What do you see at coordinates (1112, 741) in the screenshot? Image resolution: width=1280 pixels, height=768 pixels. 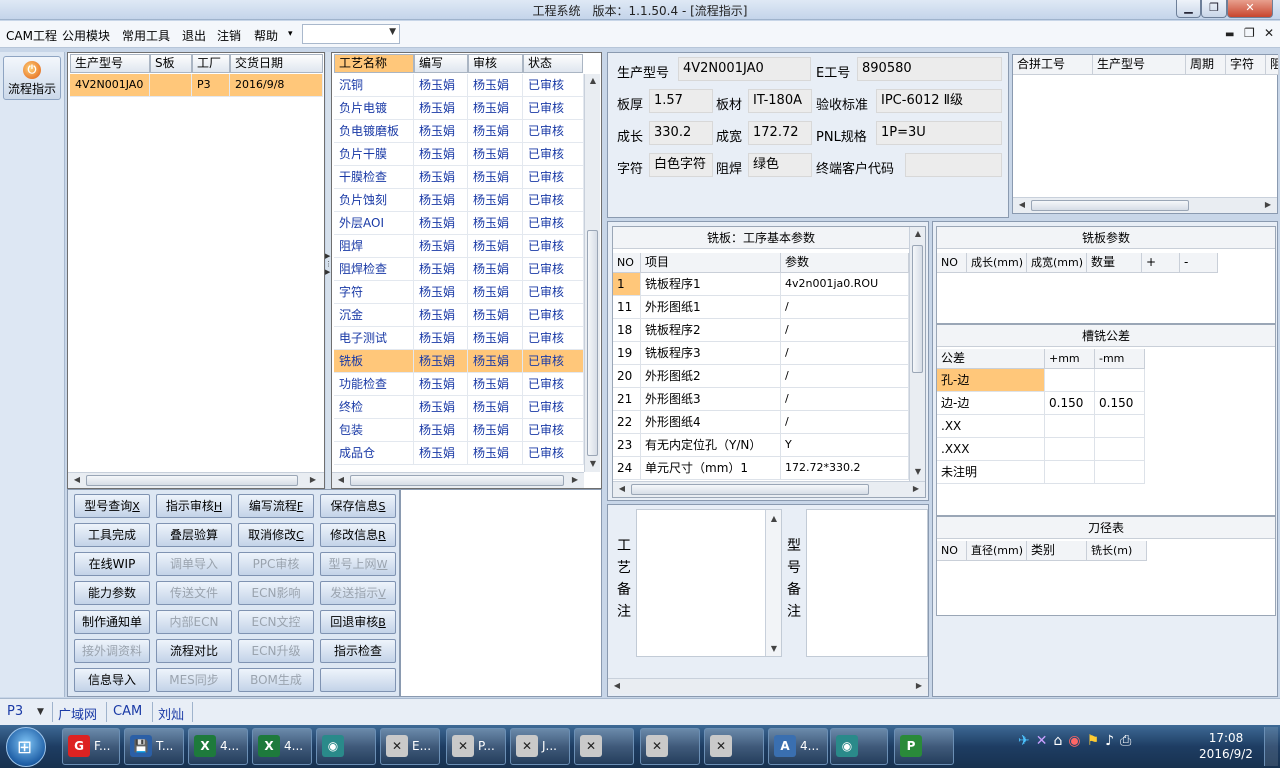 I see `tray-volume-icon: ♪` at bounding box center [1112, 741].